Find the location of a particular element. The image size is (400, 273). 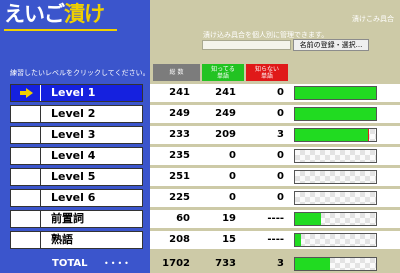

total-progress-bar is located at coordinates (335, 264).